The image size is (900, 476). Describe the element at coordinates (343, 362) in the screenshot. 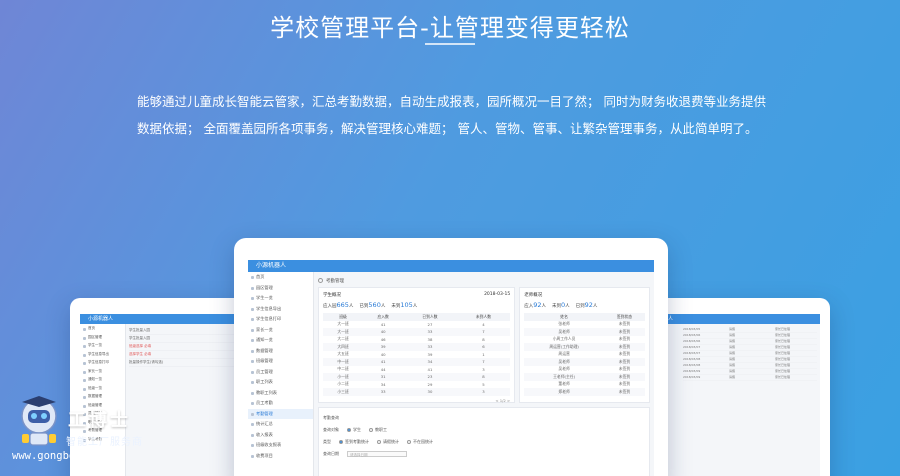

I see `table-cell: 中一班` at that location.